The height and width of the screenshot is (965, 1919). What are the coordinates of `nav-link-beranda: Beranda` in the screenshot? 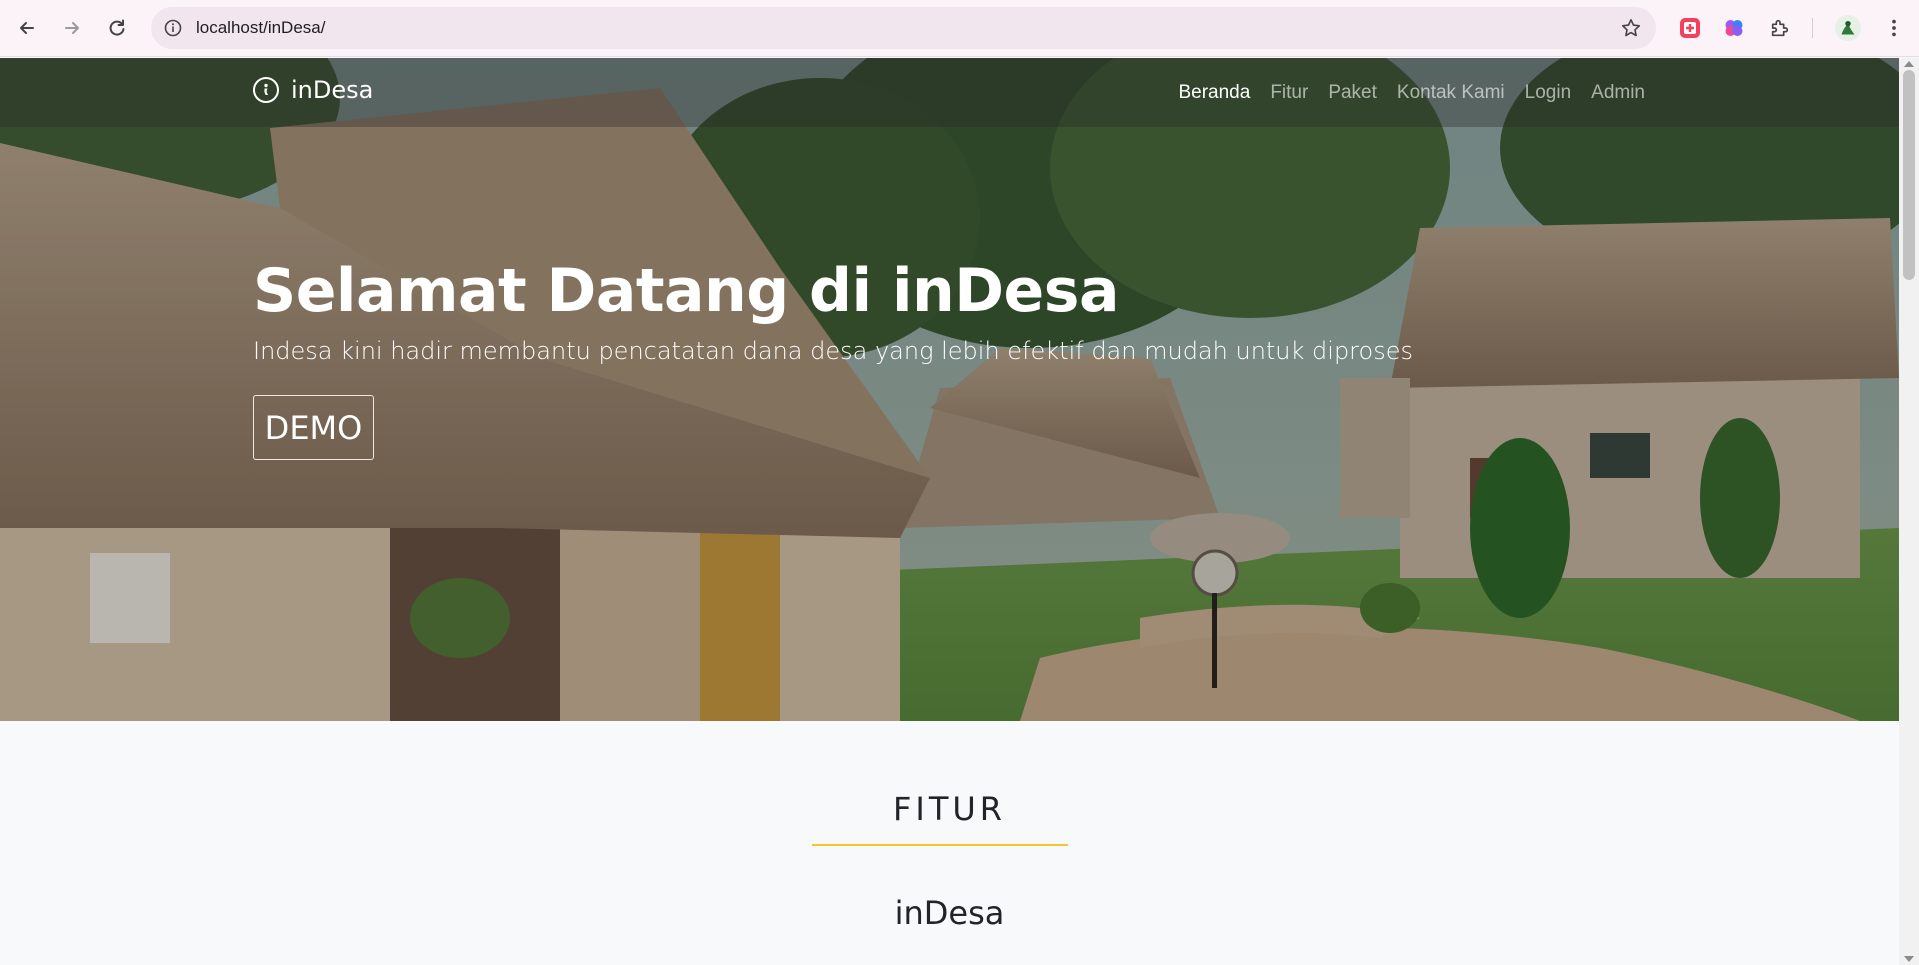 It's located at (1214, 93).